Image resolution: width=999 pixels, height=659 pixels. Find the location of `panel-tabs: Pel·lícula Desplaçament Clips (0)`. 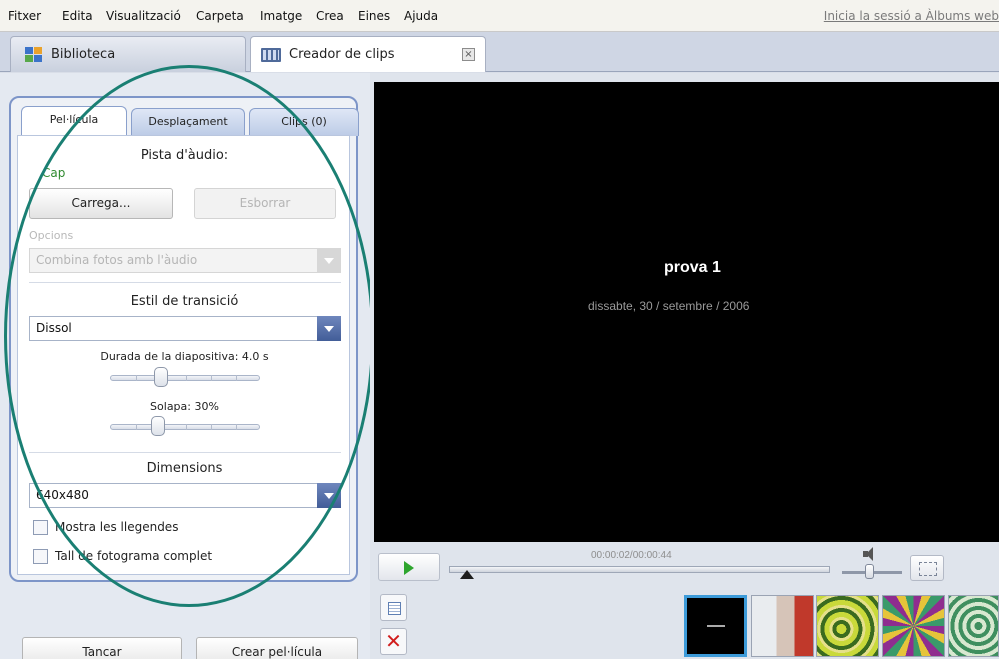

panel-tabs: Pel·lícula Desplaçament Clips (0) is located at coordinates (190, 121).